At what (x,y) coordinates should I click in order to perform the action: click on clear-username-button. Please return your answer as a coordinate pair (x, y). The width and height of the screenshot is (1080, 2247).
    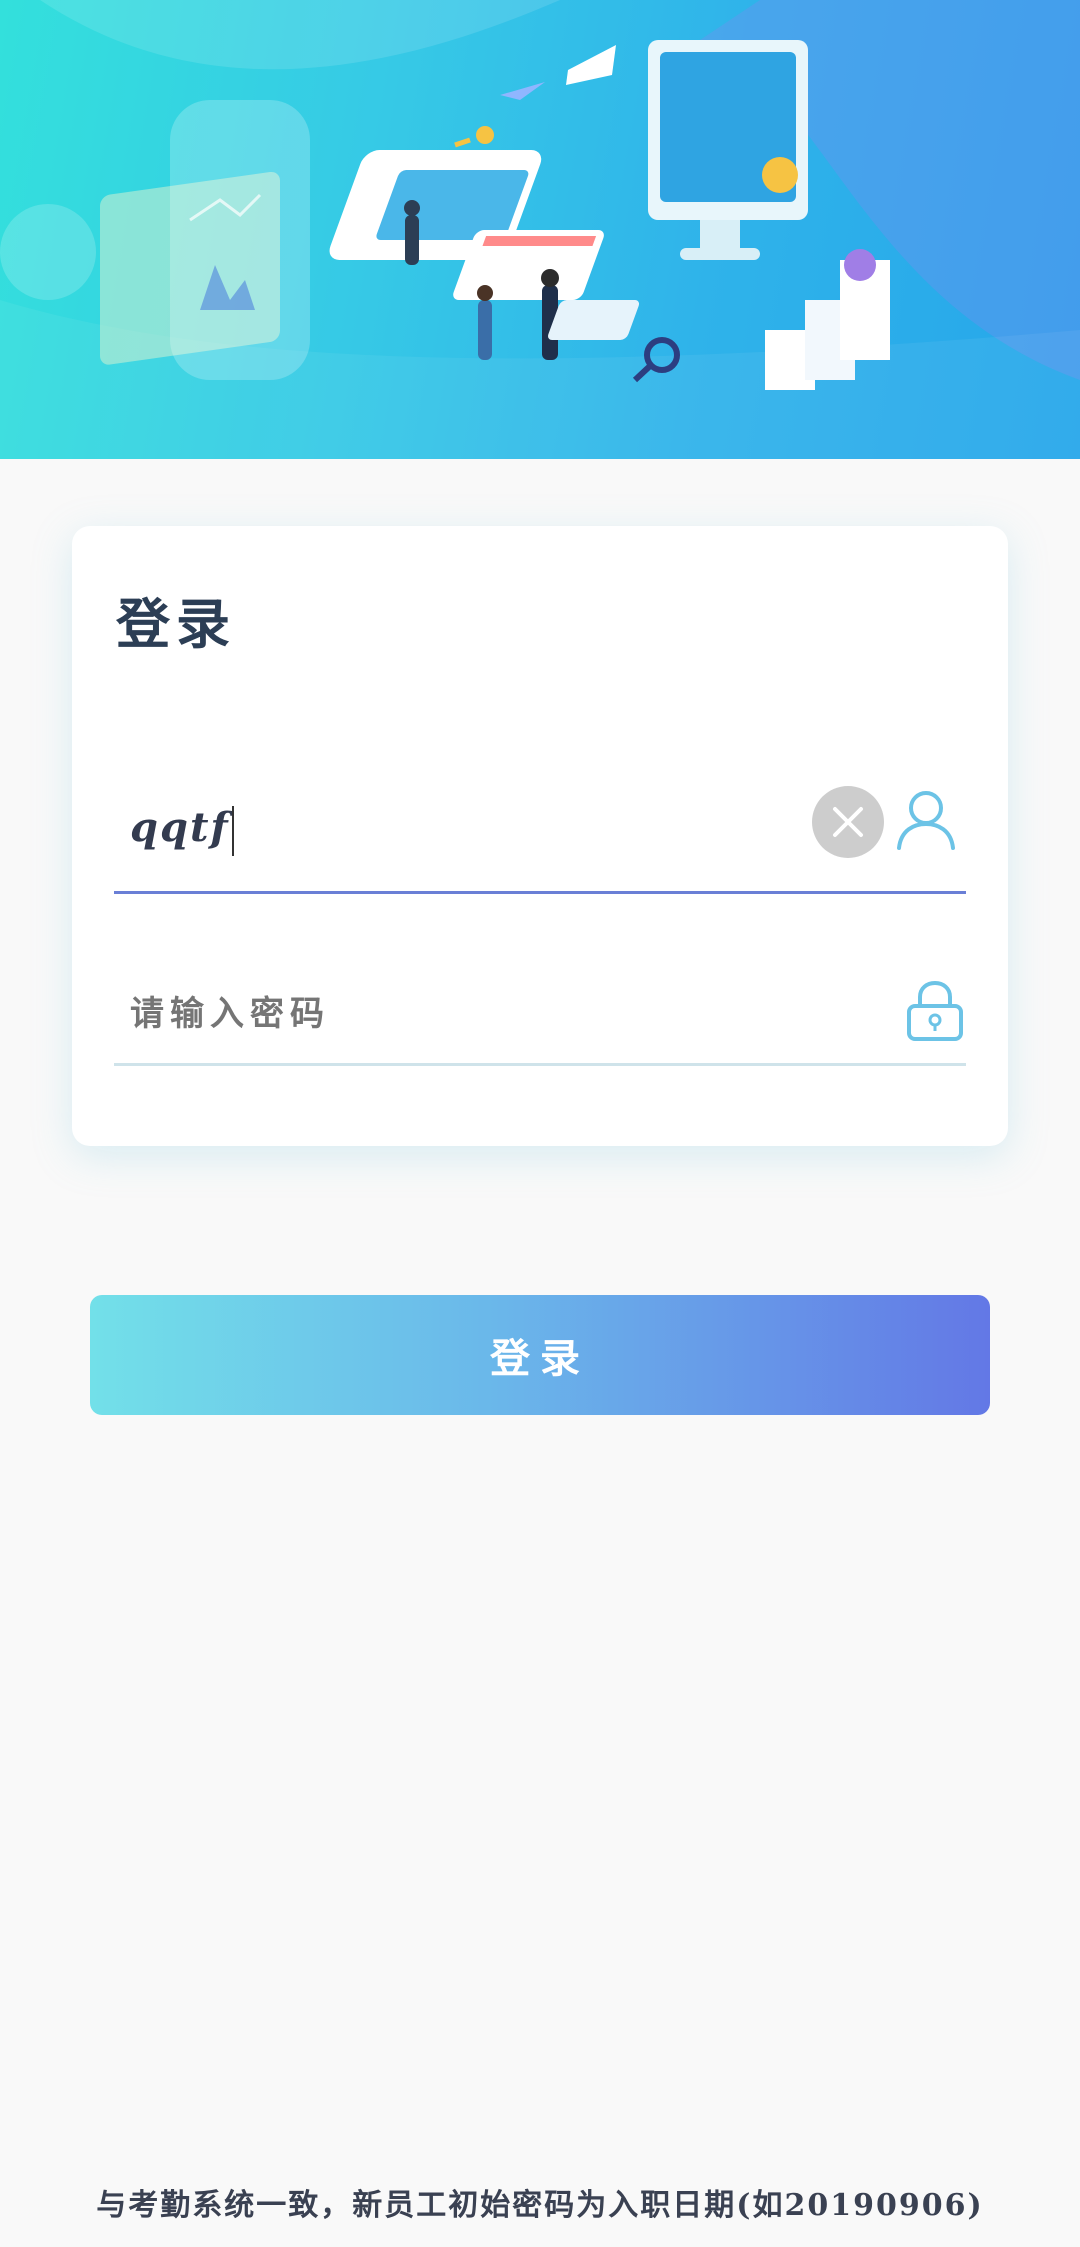
    Looking at the image, I should click on (848, 822).